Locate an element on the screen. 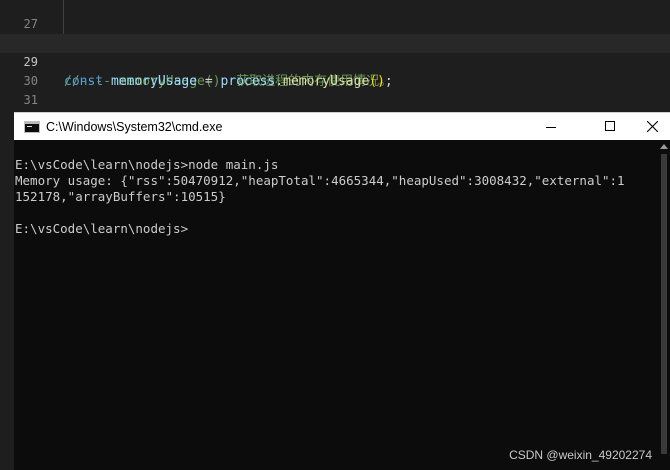 The width and height of the screenshot is (670, 470). close-button is located at coordinates (652, 127).